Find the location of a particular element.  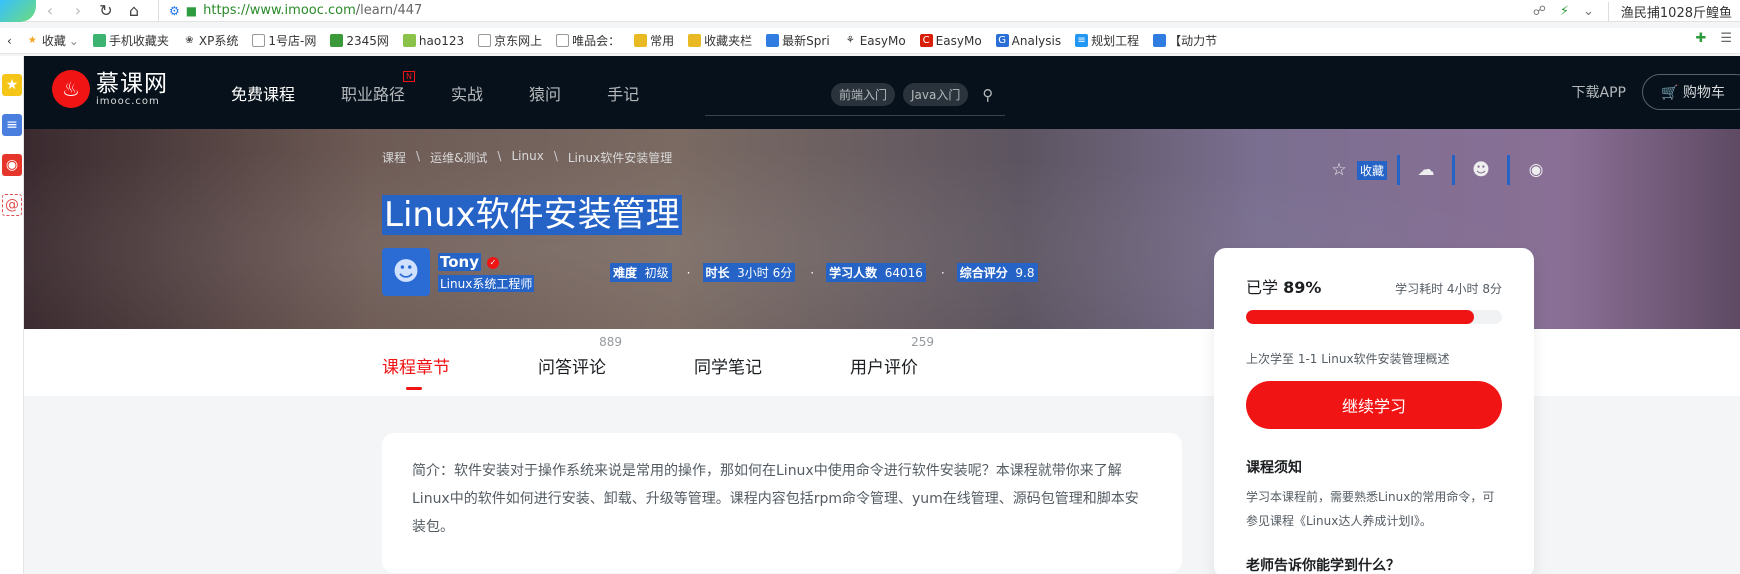

bookmark-item: 手机收藏夹 is located at coordinates (131, 40).